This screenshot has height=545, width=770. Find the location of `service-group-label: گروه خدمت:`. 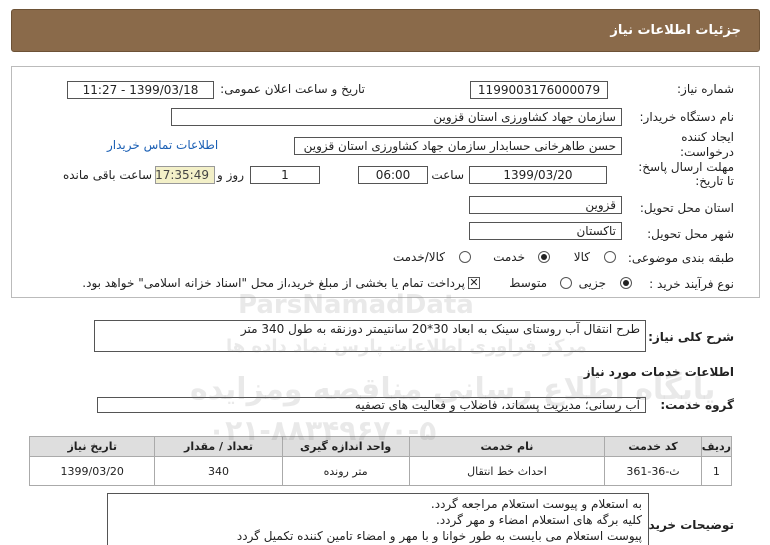

service-group-label: گروه خدمت: is located at coordinates (697, 405).